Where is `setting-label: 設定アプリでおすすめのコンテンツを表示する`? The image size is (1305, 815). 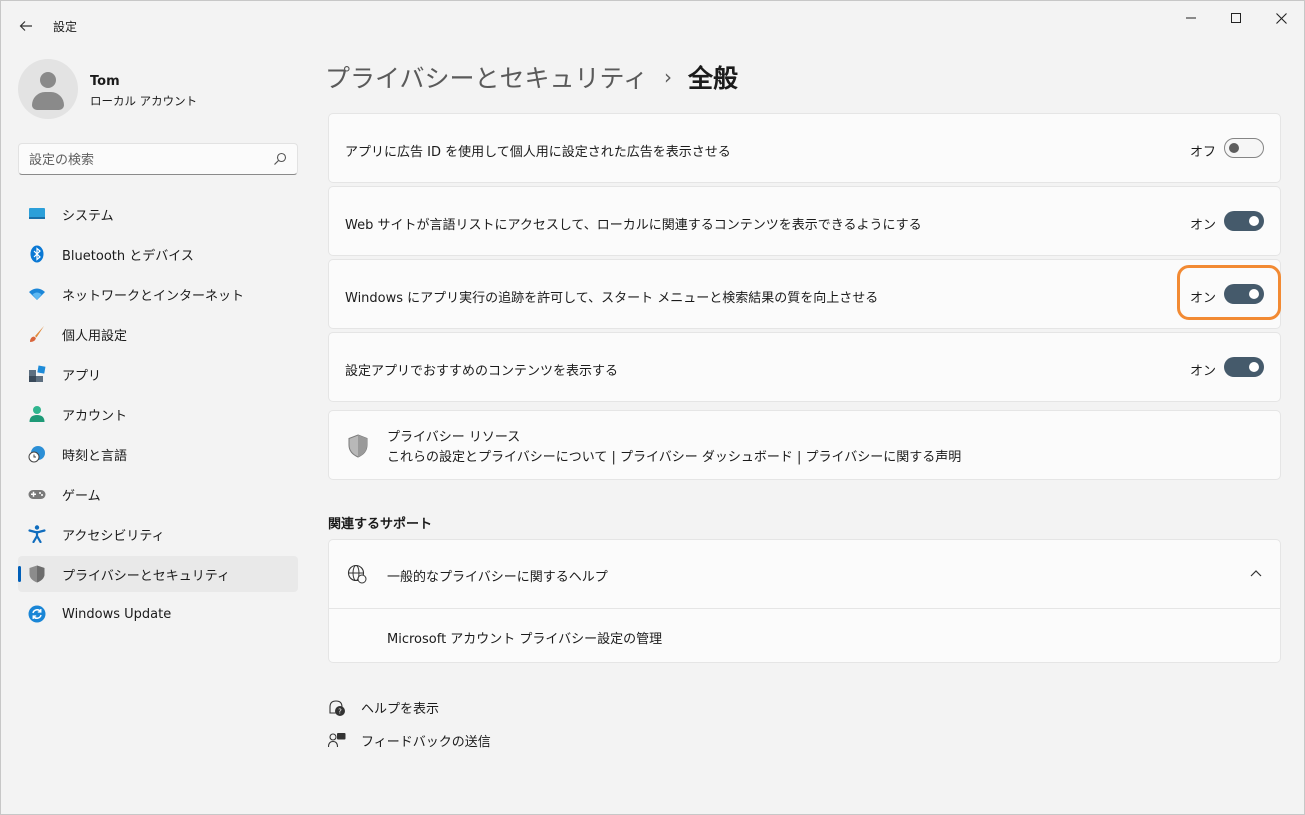 setting-label: 設定アプリでおすすめのコンテンツを表示する is located at coordinates (482, 371).